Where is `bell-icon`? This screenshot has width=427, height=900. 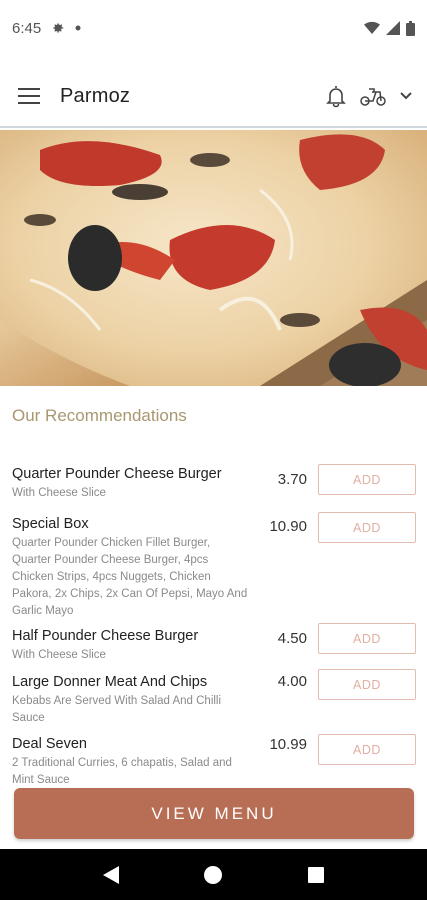 bell-icon is located at coordinates (336, 96).